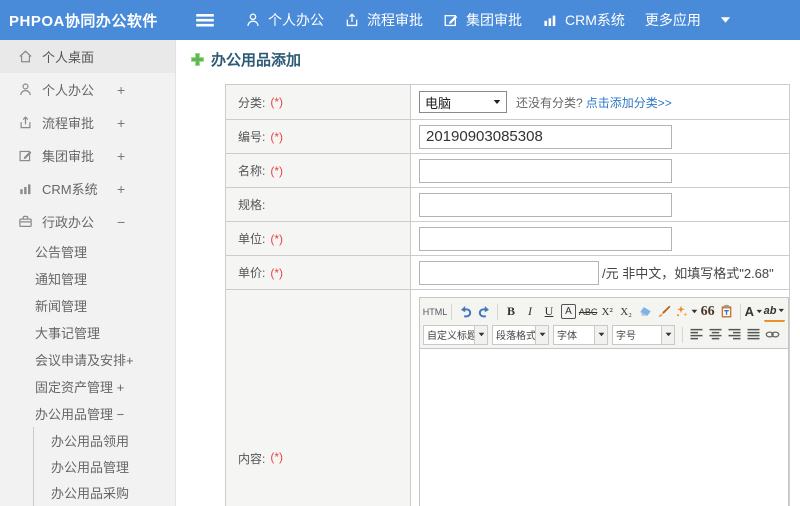 The image size is (800, 506). I want to click on add-category-link: 点击添加分类>>, so click(629, 102).